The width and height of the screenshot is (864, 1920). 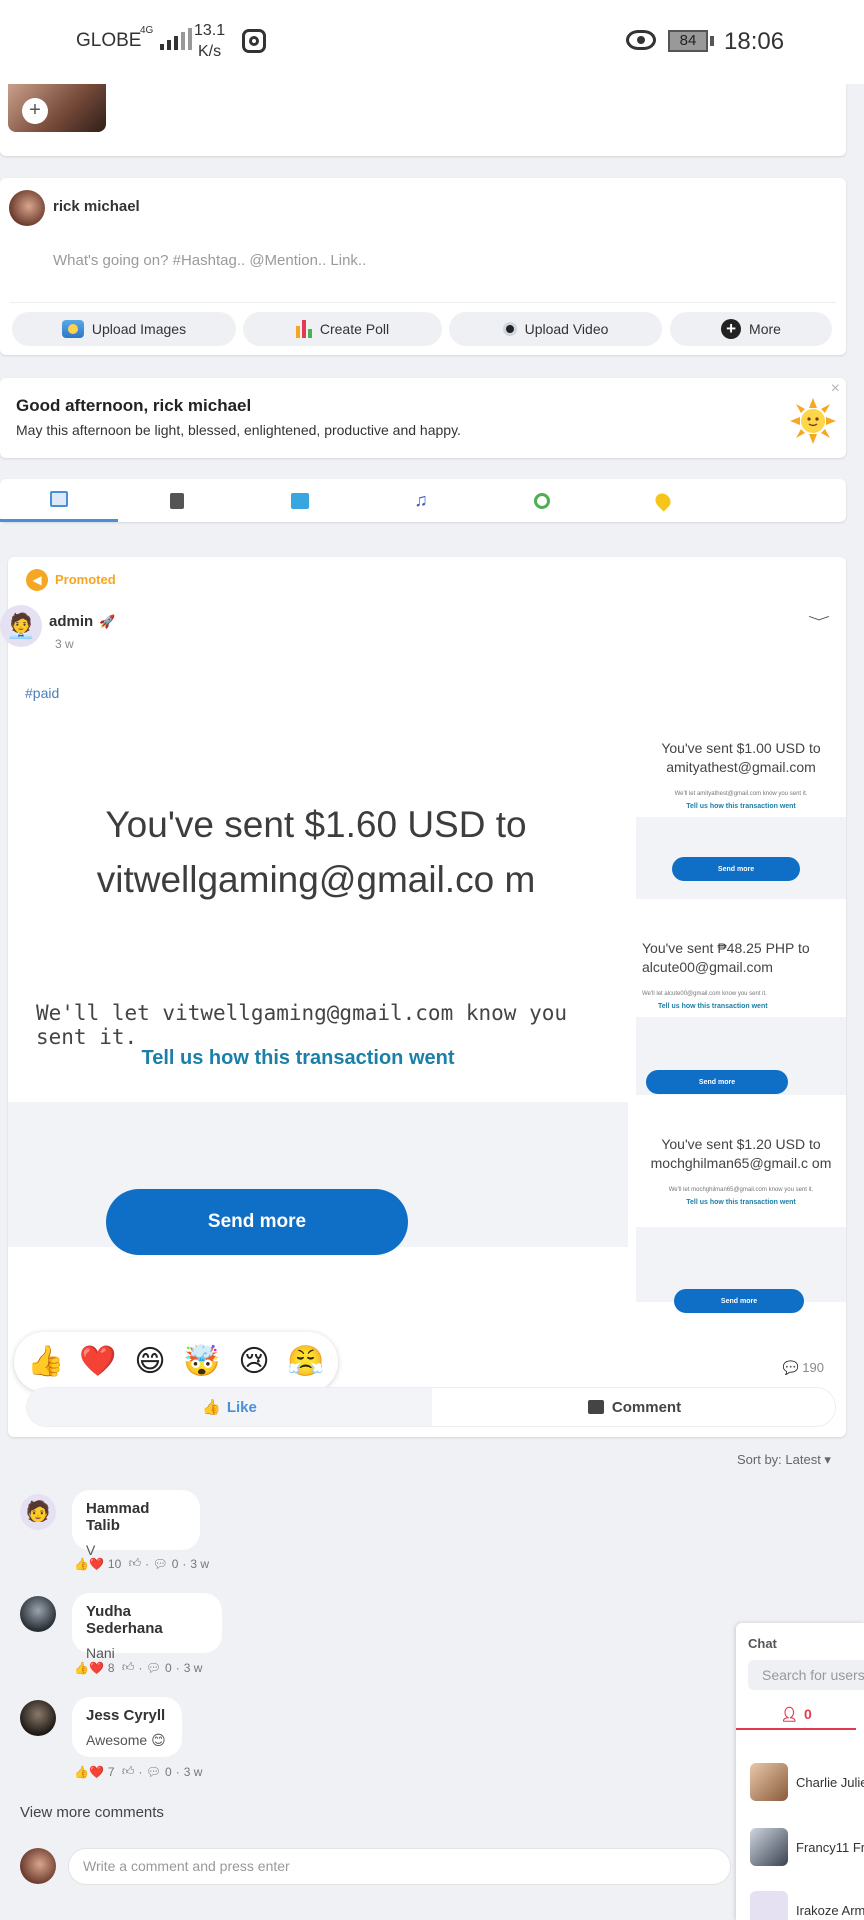 What do you see at coordinates (595, 1407) in the screenshot?
I see `comment-icon` at bounding box center [595, 1407].